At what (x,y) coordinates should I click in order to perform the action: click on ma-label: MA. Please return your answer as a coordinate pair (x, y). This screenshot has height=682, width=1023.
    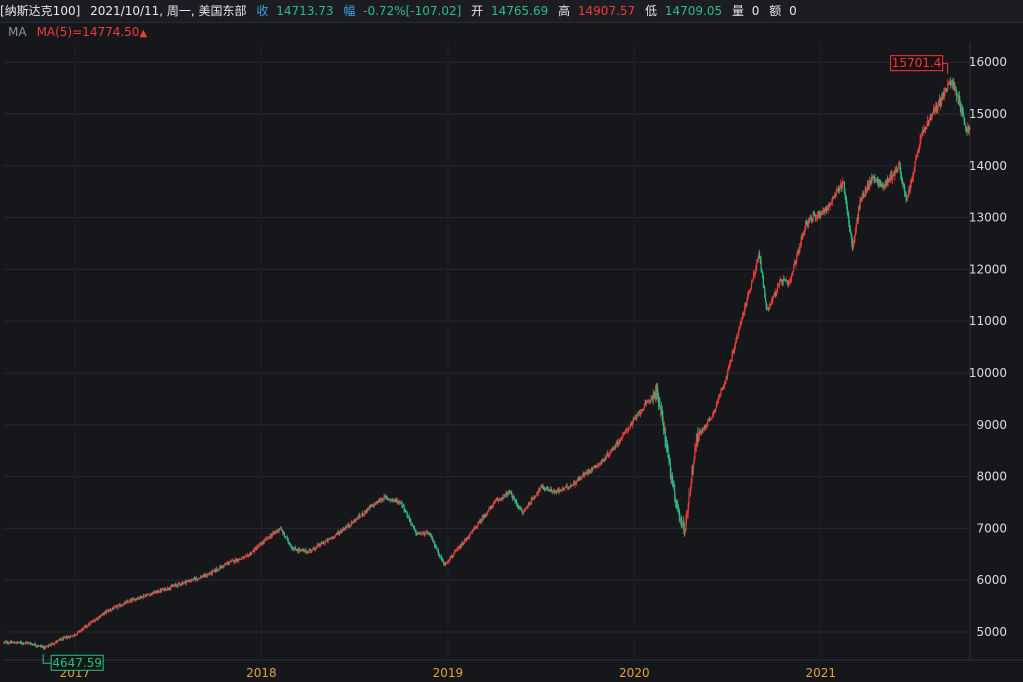
    Looking at the image, I should click on (17, 32).